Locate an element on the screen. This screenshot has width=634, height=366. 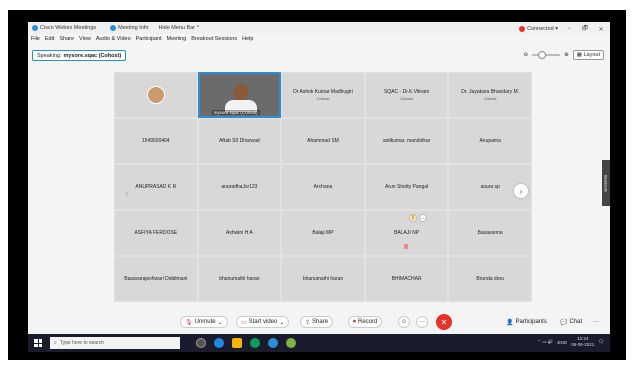
participant-tile: Basavanna is located at coordinates (490, 233).